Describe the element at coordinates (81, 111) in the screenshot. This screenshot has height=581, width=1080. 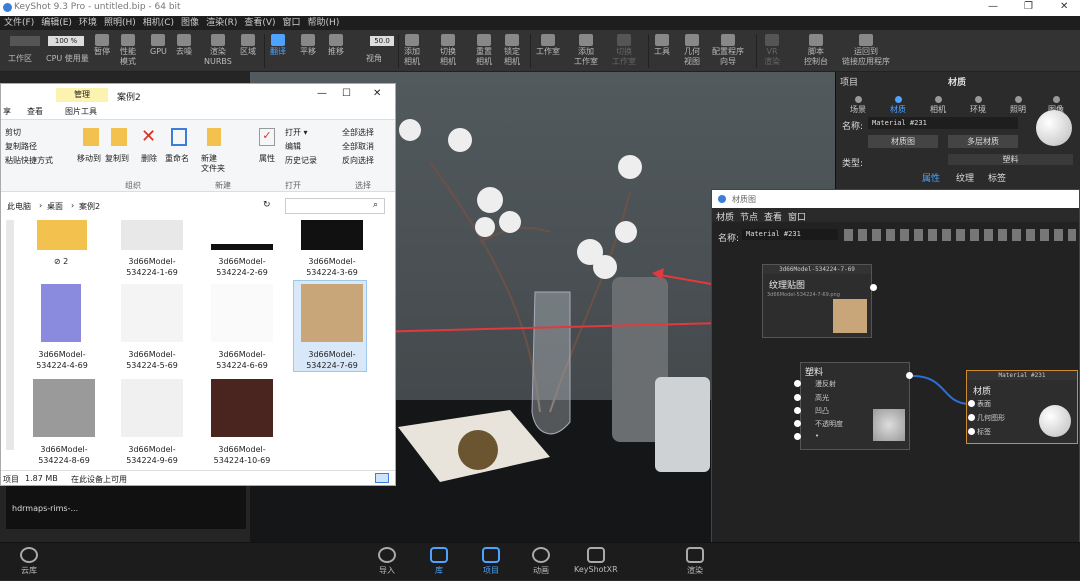
I see `ribbon-tab-picture-tools: 图片工具` at that location.